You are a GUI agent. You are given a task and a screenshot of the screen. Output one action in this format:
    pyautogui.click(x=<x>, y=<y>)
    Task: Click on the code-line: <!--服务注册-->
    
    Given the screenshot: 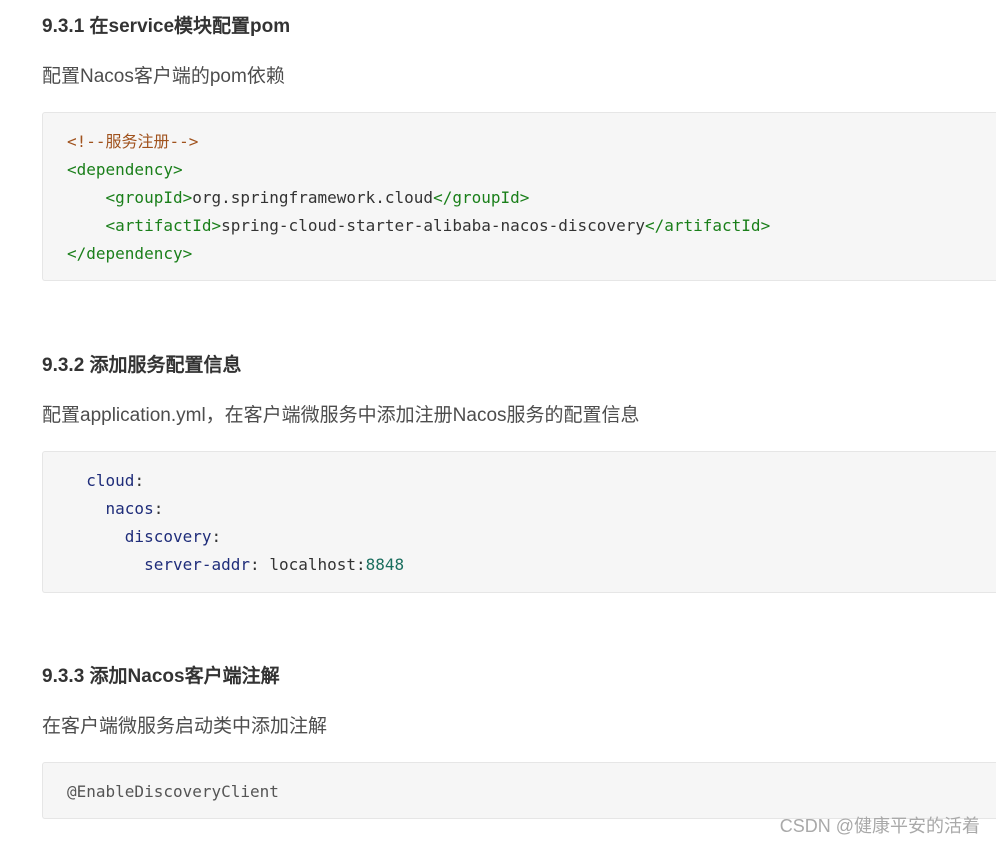 What is the action you would take?
    pyautogui.click(x=531, y=142)
    